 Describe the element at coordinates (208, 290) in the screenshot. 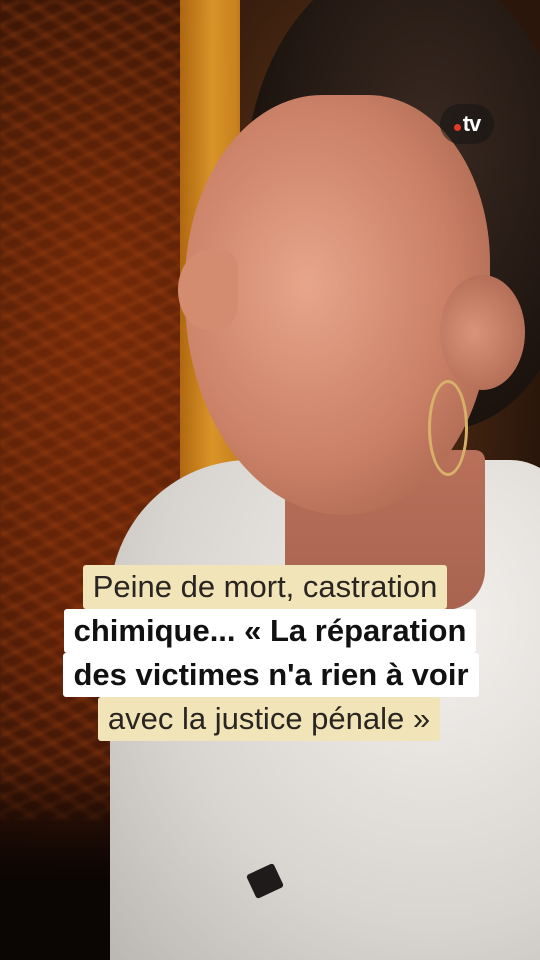

I see `person-nose` at that location.